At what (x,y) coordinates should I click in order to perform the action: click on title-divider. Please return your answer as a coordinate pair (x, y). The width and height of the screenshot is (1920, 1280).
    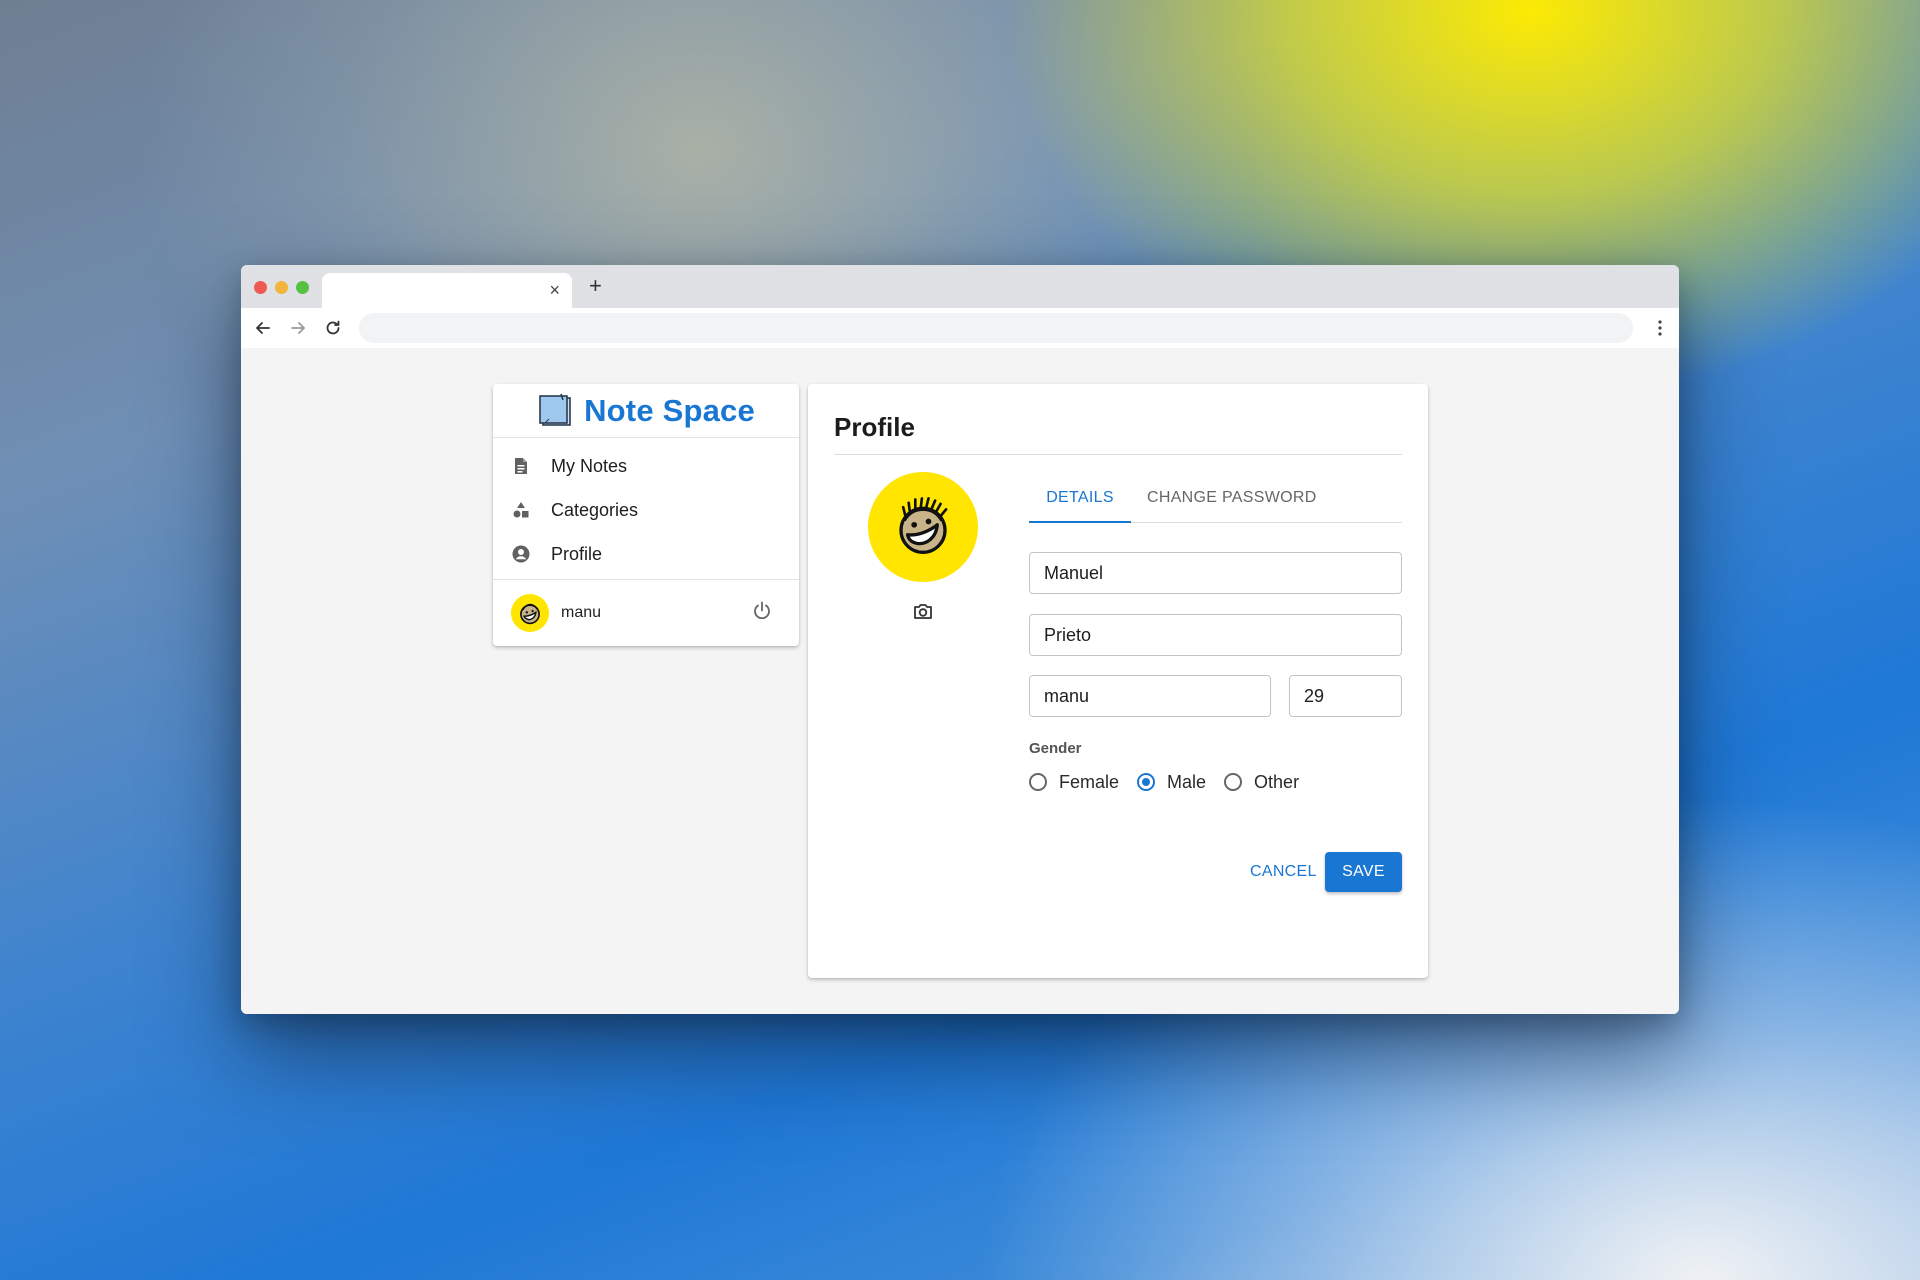
    Looking at the image, I should click on (1118, 454).